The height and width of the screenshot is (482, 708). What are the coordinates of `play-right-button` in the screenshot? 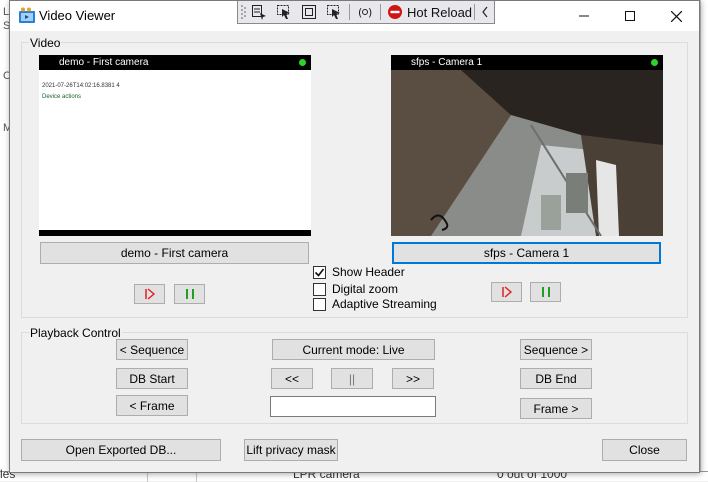 It's located at (506, 292).